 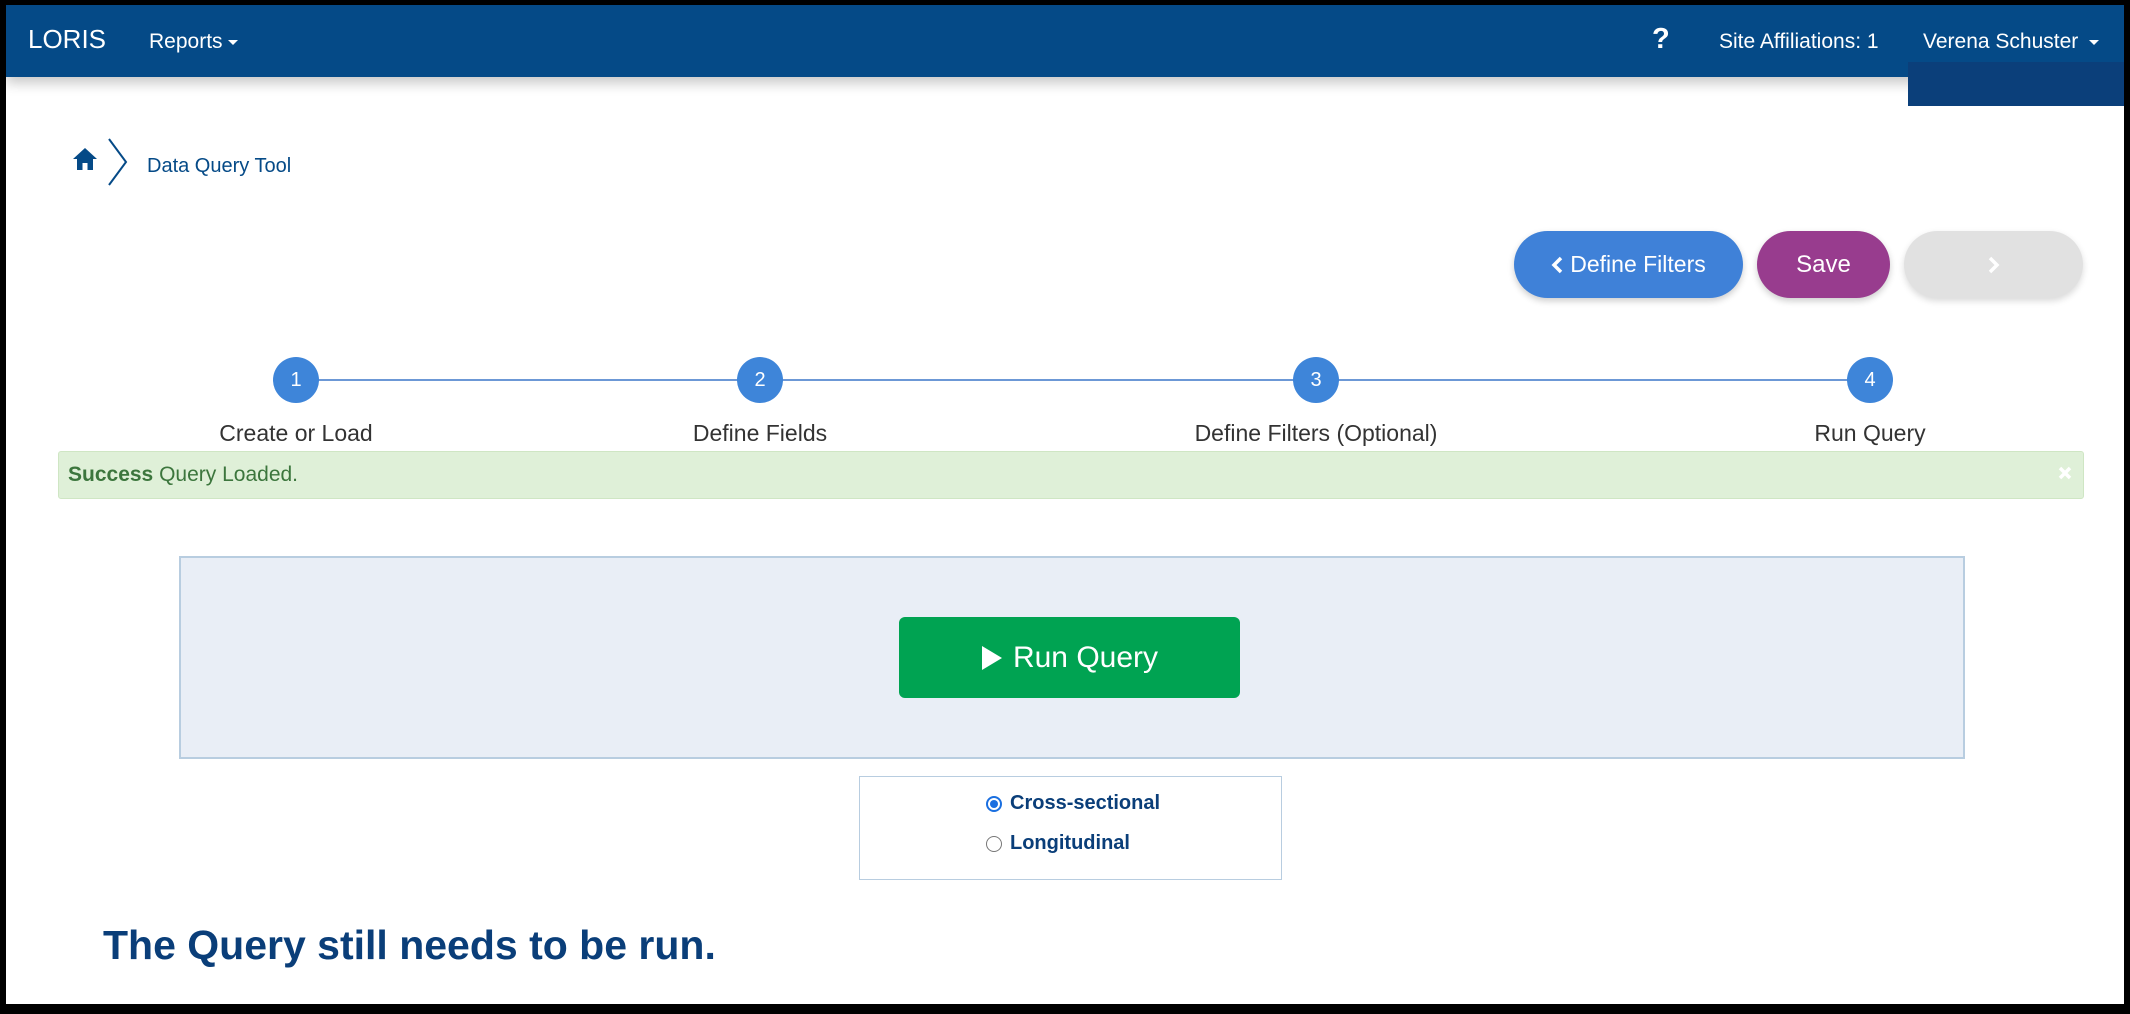 What do you see at coordinates (1799, 41) in the screenshot?
I see `site-affiliations: Site Affiliations: 1` at bounding box center [1799, 41].